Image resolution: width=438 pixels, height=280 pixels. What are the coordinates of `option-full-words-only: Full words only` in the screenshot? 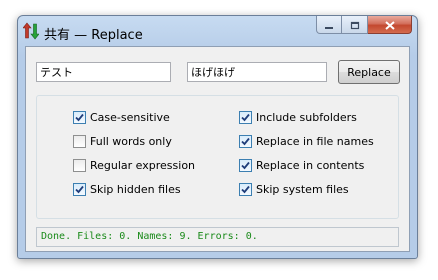 It's located at (122, 141).